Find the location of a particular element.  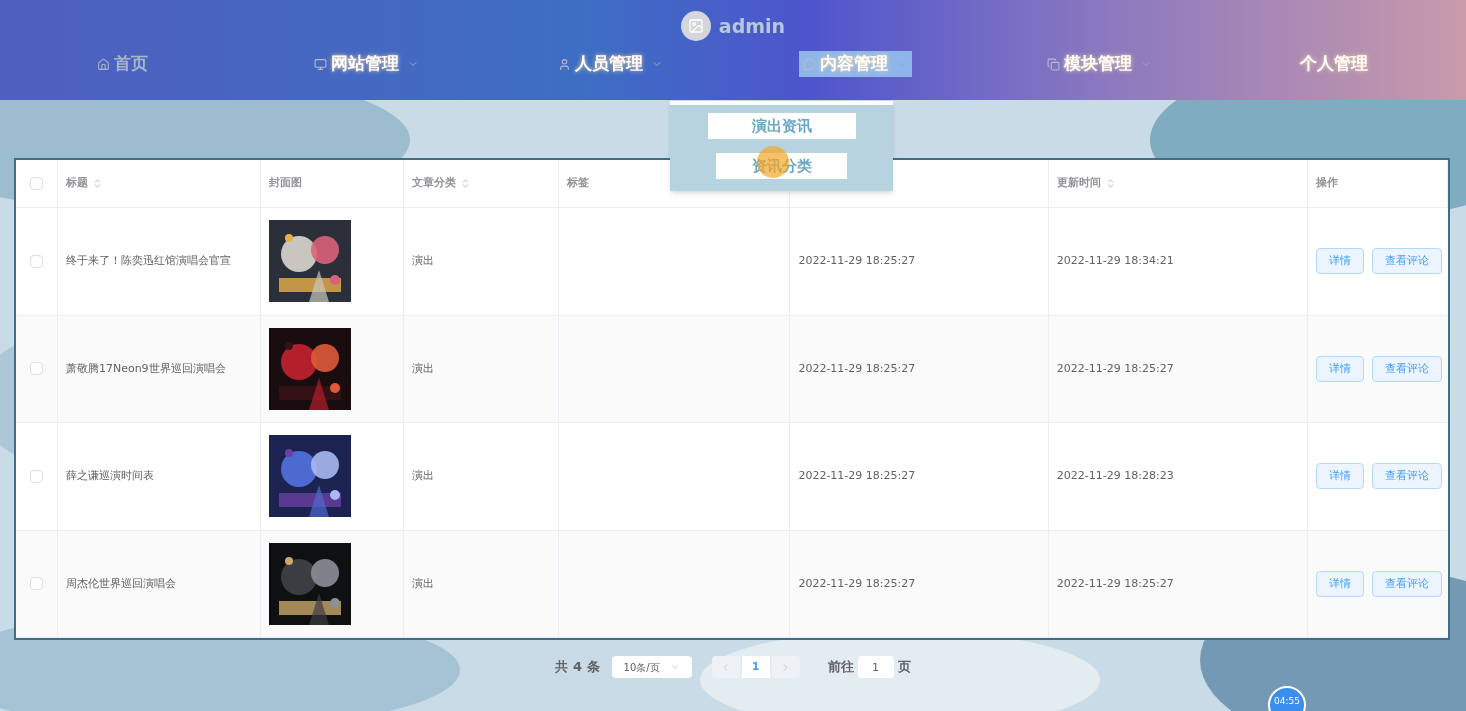

avatar-icon is located at coordinates (695, 26).